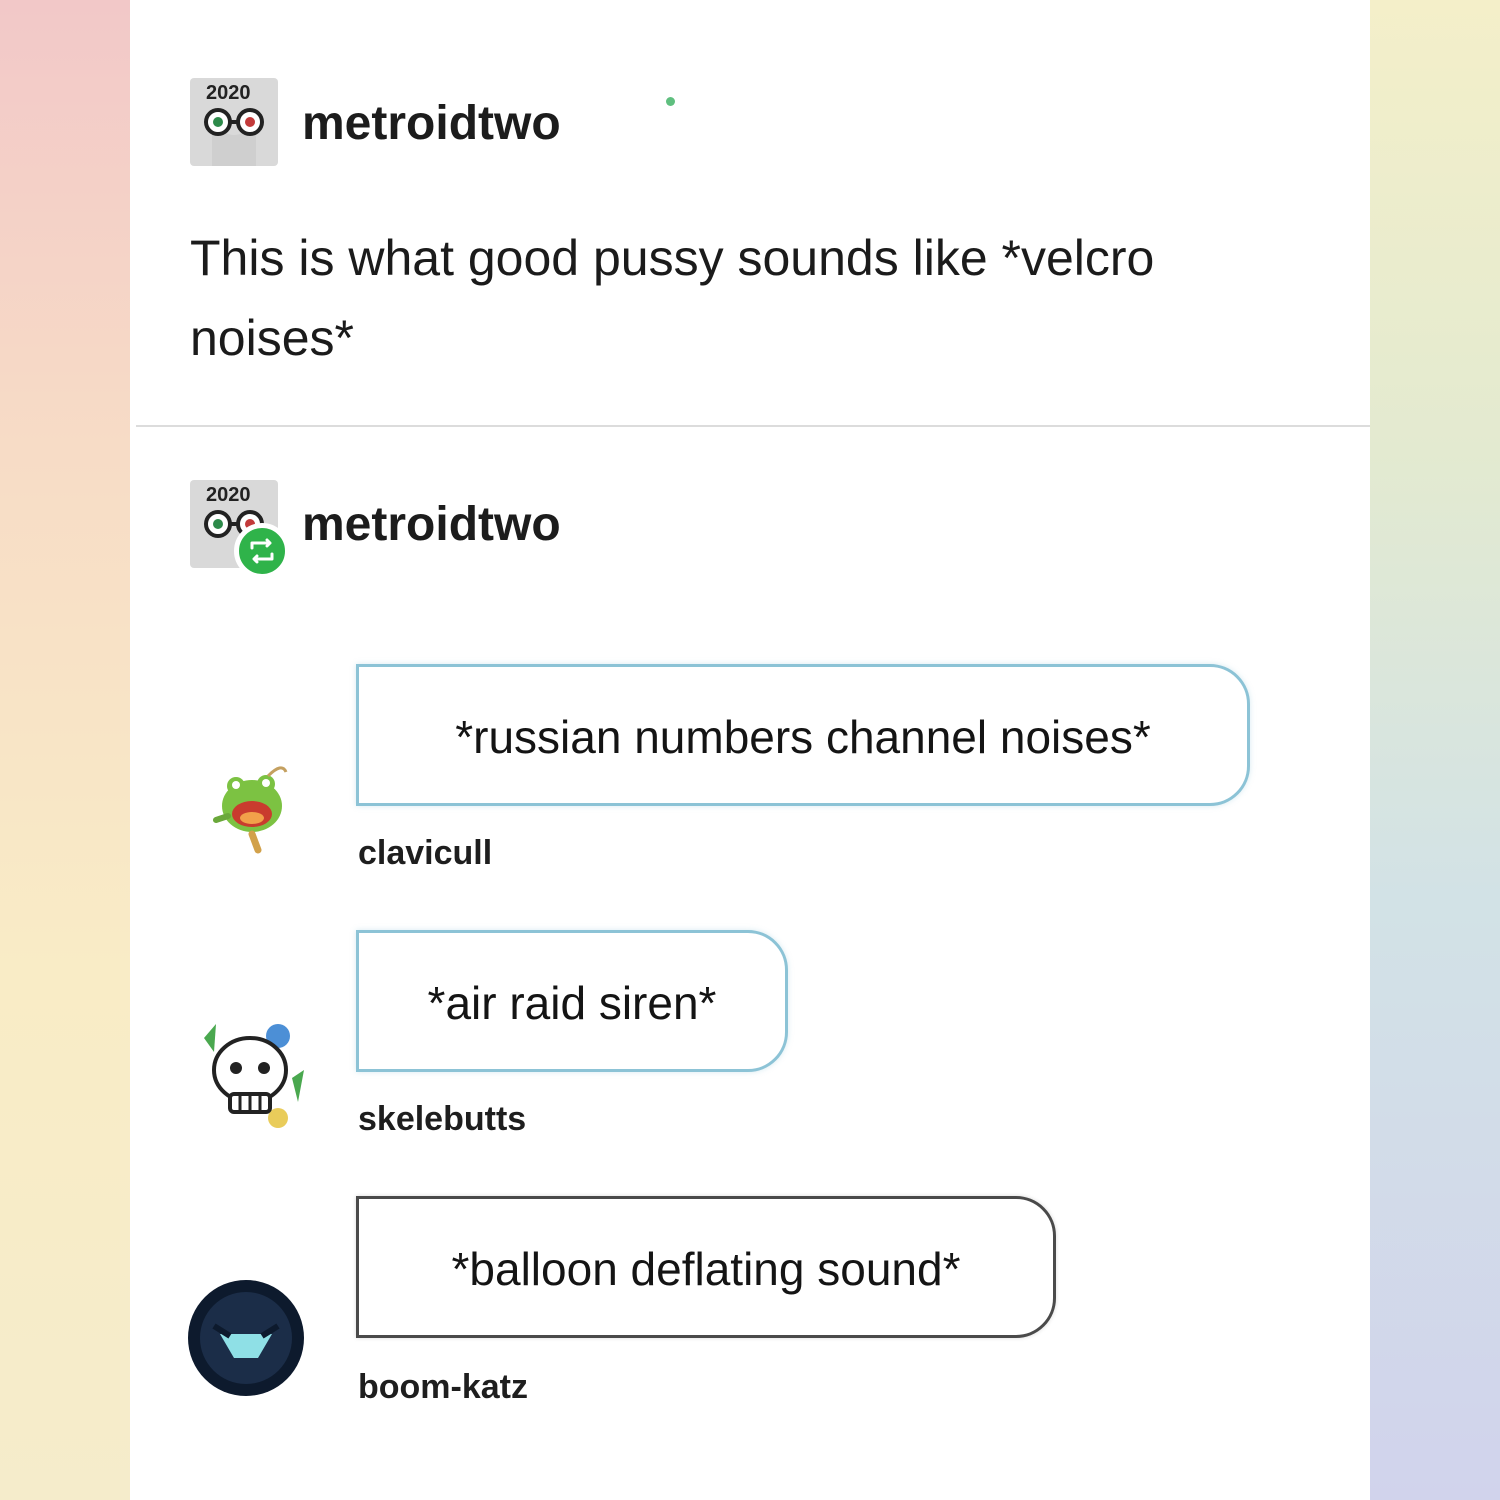 This screenshot has height=1500, width=1500. What do you see at coordinates (753, 426) in the screenshot?
I see `post-divider` at bounding box center [753, 426].